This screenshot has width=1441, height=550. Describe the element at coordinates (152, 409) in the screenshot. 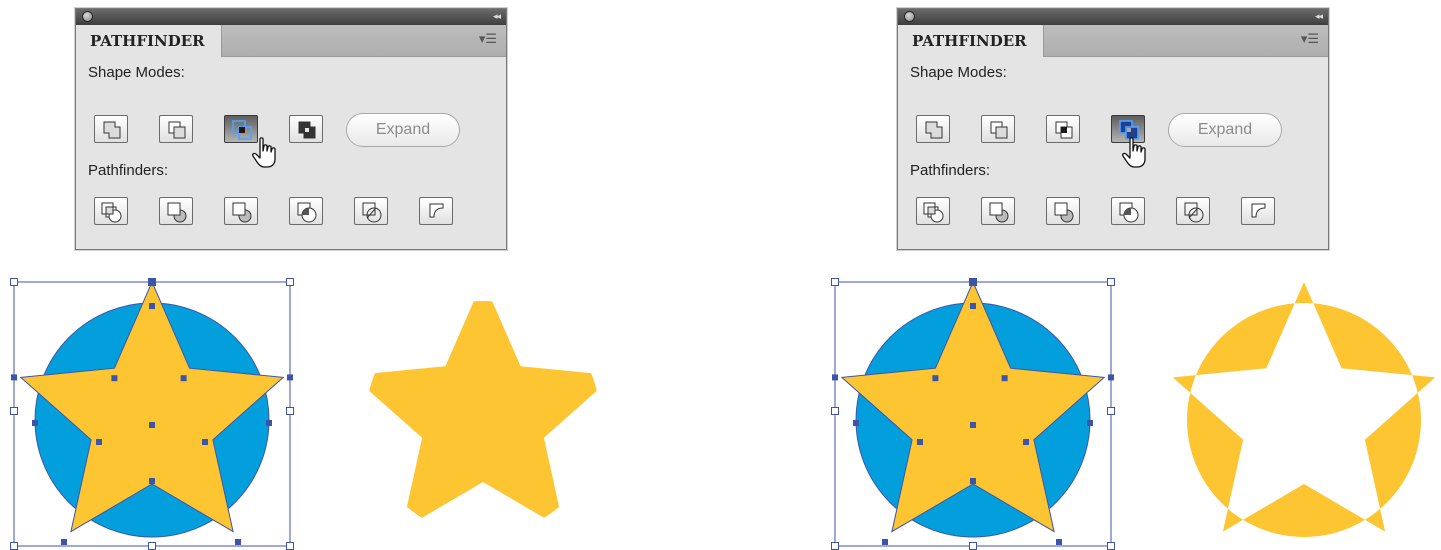

I see `selected-shapes-left` at that location.